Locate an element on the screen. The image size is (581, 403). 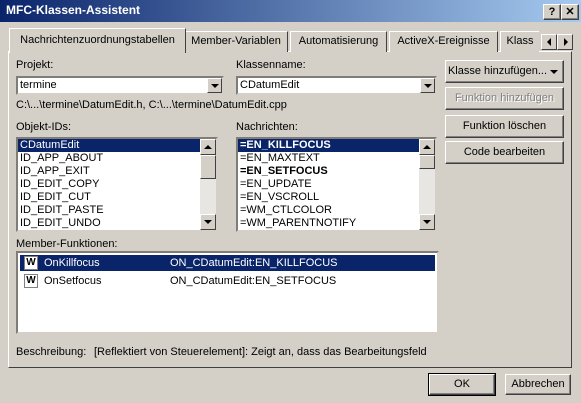
member-mapping: ON_CDatumEdit:EN_SETFOCUS is located at coordinates (253, 281).